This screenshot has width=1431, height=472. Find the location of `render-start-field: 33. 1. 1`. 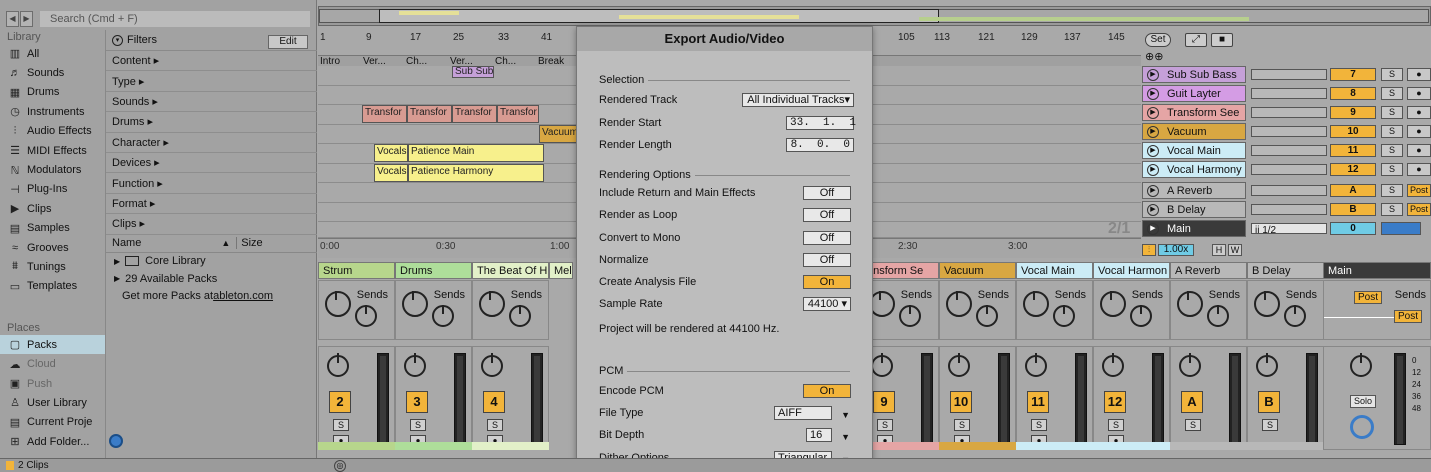

render-start-field: 33. 1. 1 is located at coordinates (821, 123).